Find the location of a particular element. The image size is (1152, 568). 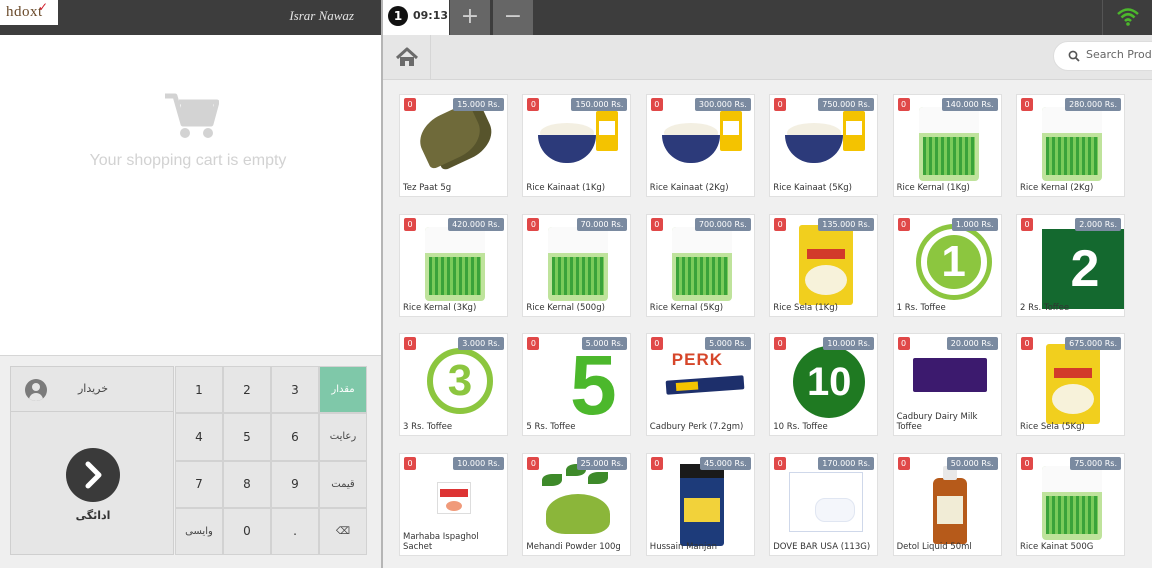

product-card: PERK 0 5.000 Rs. Cadbury Perk (7.2gm) is located at coordinates (700, 384).